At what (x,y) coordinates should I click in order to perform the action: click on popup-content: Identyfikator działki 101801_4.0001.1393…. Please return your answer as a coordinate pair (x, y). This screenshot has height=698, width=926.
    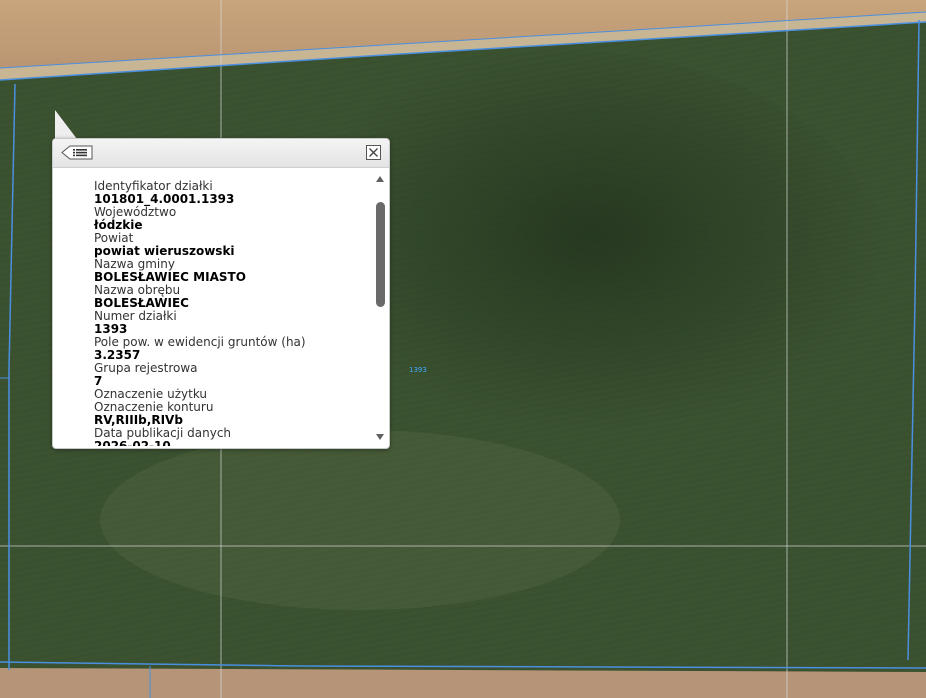
    Looking at the image, I should click on (212, 307).